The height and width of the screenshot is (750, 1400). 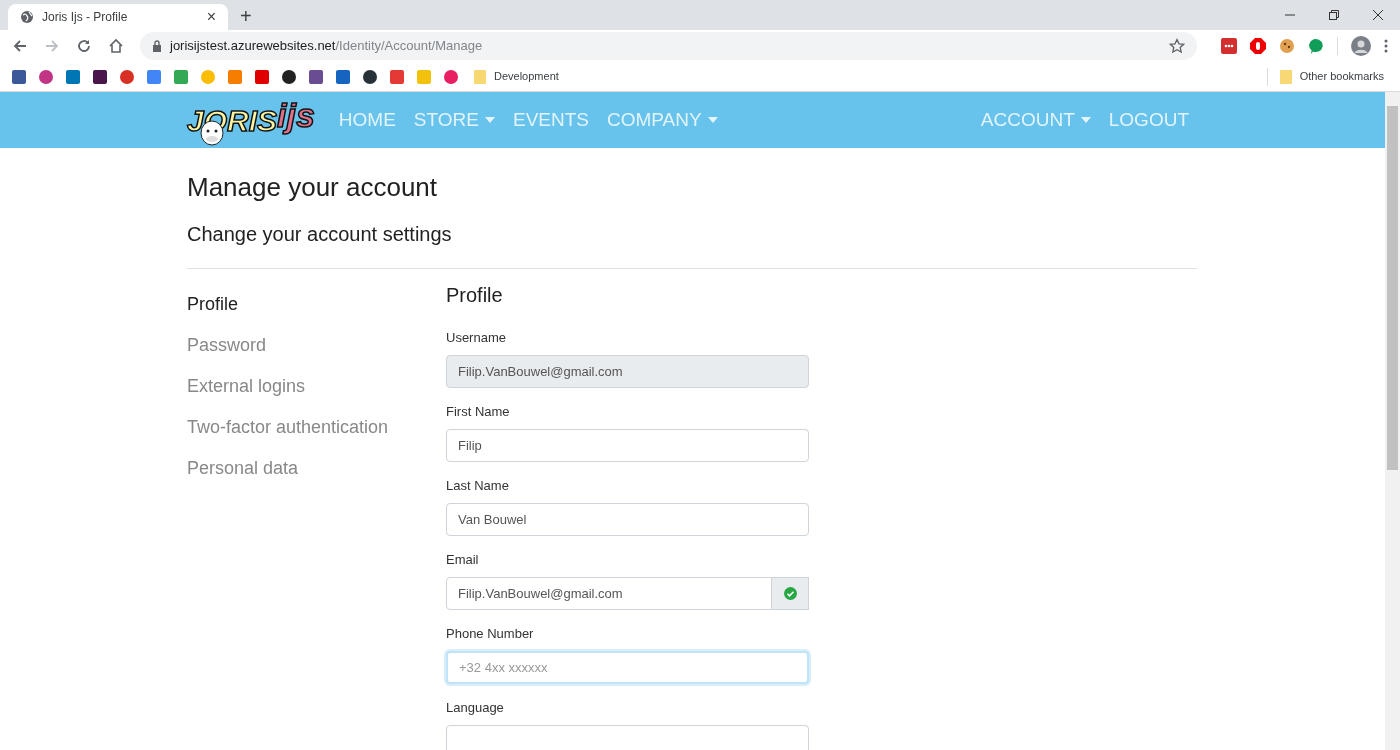 What do you see at coordinates (475, 707) in the screenshot?
I see `field-label: Language` at bounding box center [475, 707].